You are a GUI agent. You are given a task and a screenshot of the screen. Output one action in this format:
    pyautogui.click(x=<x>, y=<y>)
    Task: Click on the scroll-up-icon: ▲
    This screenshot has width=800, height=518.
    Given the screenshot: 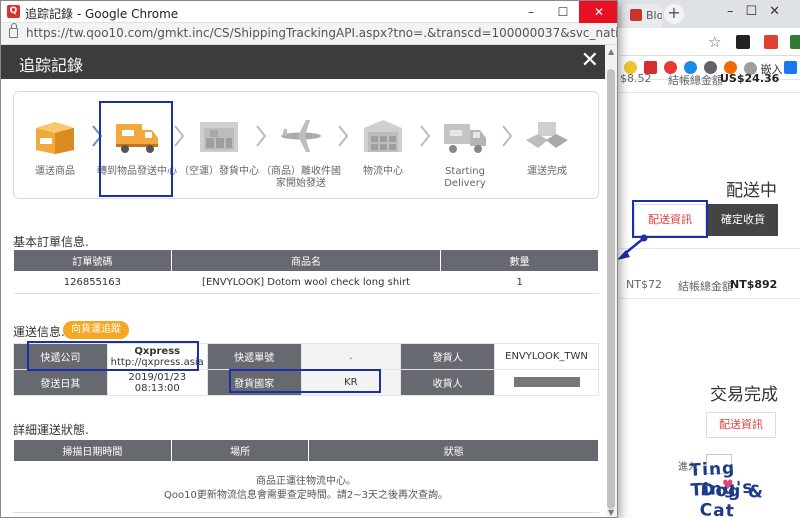 What is the action you would take?
    pyautogui.click(x=611, y=51)
    